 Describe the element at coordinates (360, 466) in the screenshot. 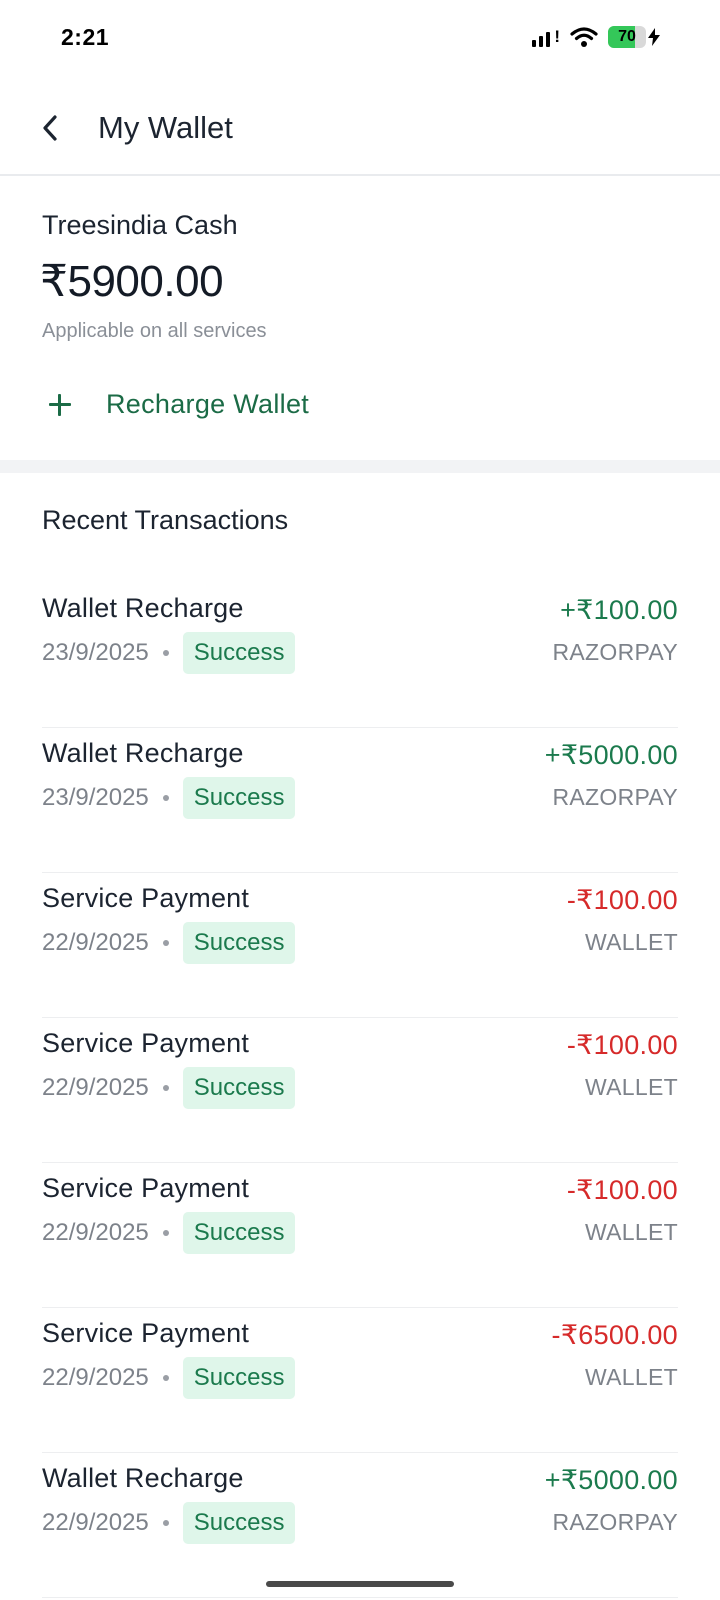

I see `section-divider` at that location.